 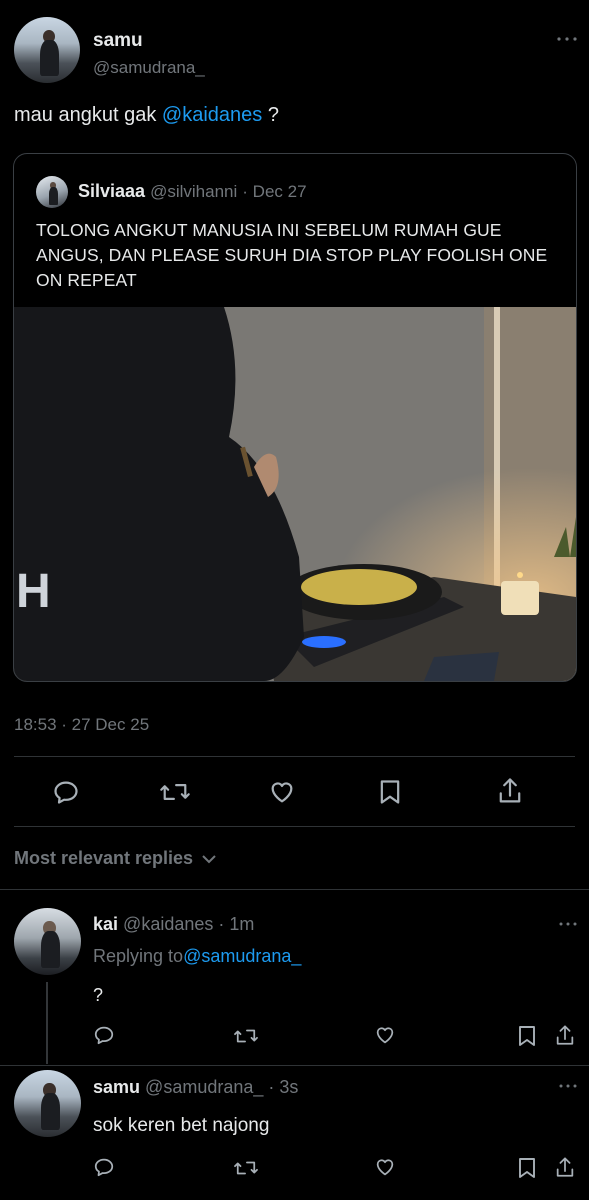 I want to click on quote-date: · Dec 27, so click(x=274, y=191).